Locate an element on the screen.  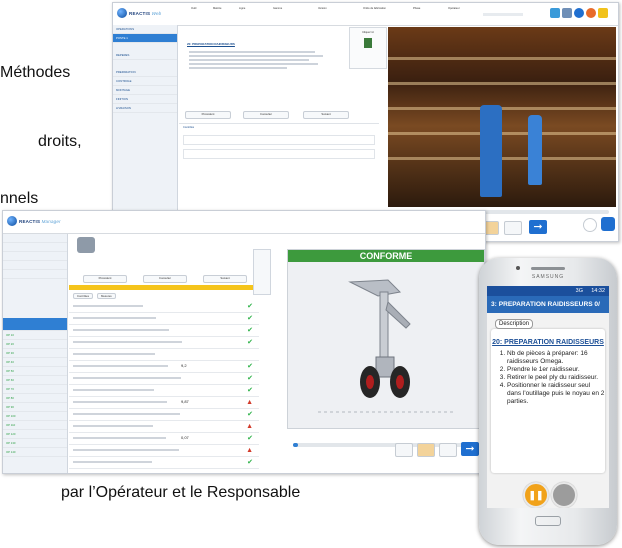
manager-list-button is located at coordinates (448, 450).